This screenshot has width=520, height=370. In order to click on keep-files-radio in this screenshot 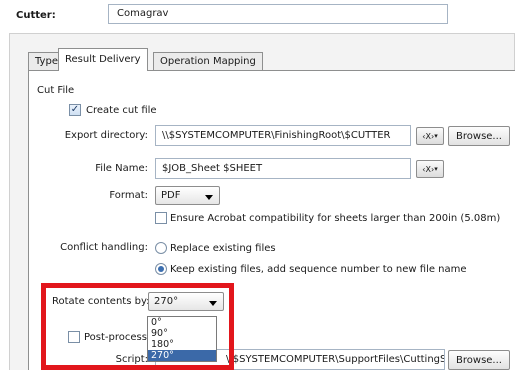, I will do `click(161, 269)`.